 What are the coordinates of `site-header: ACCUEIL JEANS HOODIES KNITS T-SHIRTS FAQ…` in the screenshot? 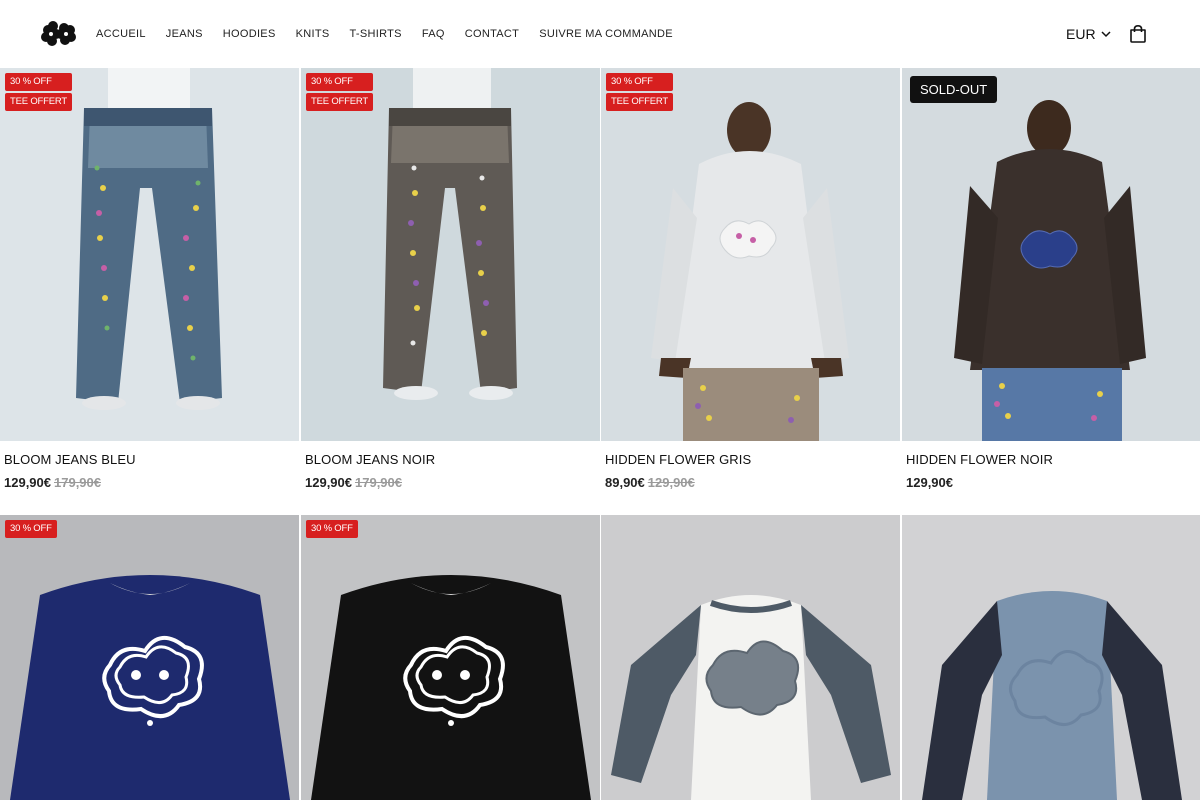 It's located at (600, 34).